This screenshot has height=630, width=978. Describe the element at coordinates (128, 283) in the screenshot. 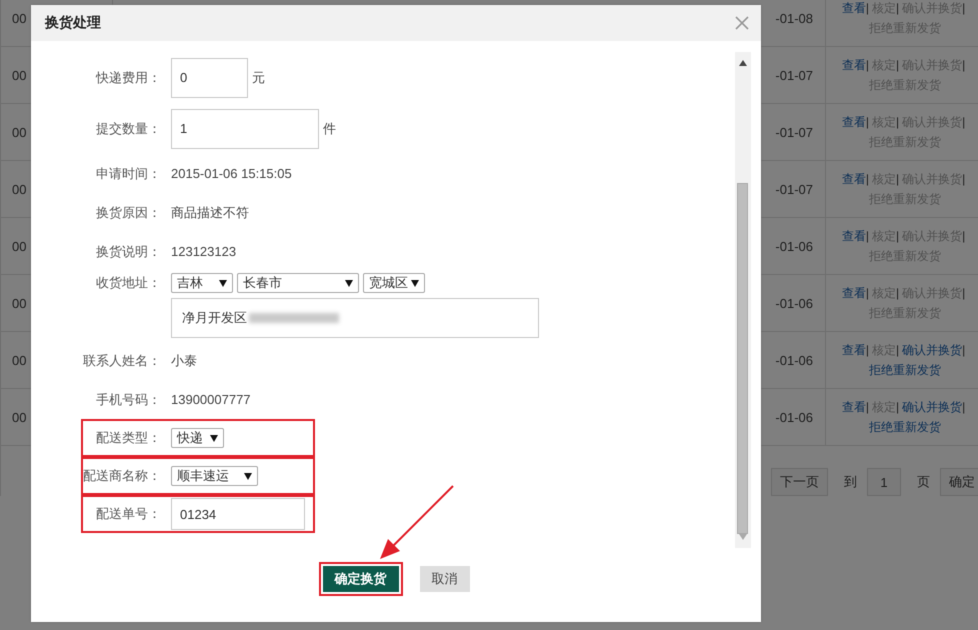

I see `field-label: 收货地址：` at that location.